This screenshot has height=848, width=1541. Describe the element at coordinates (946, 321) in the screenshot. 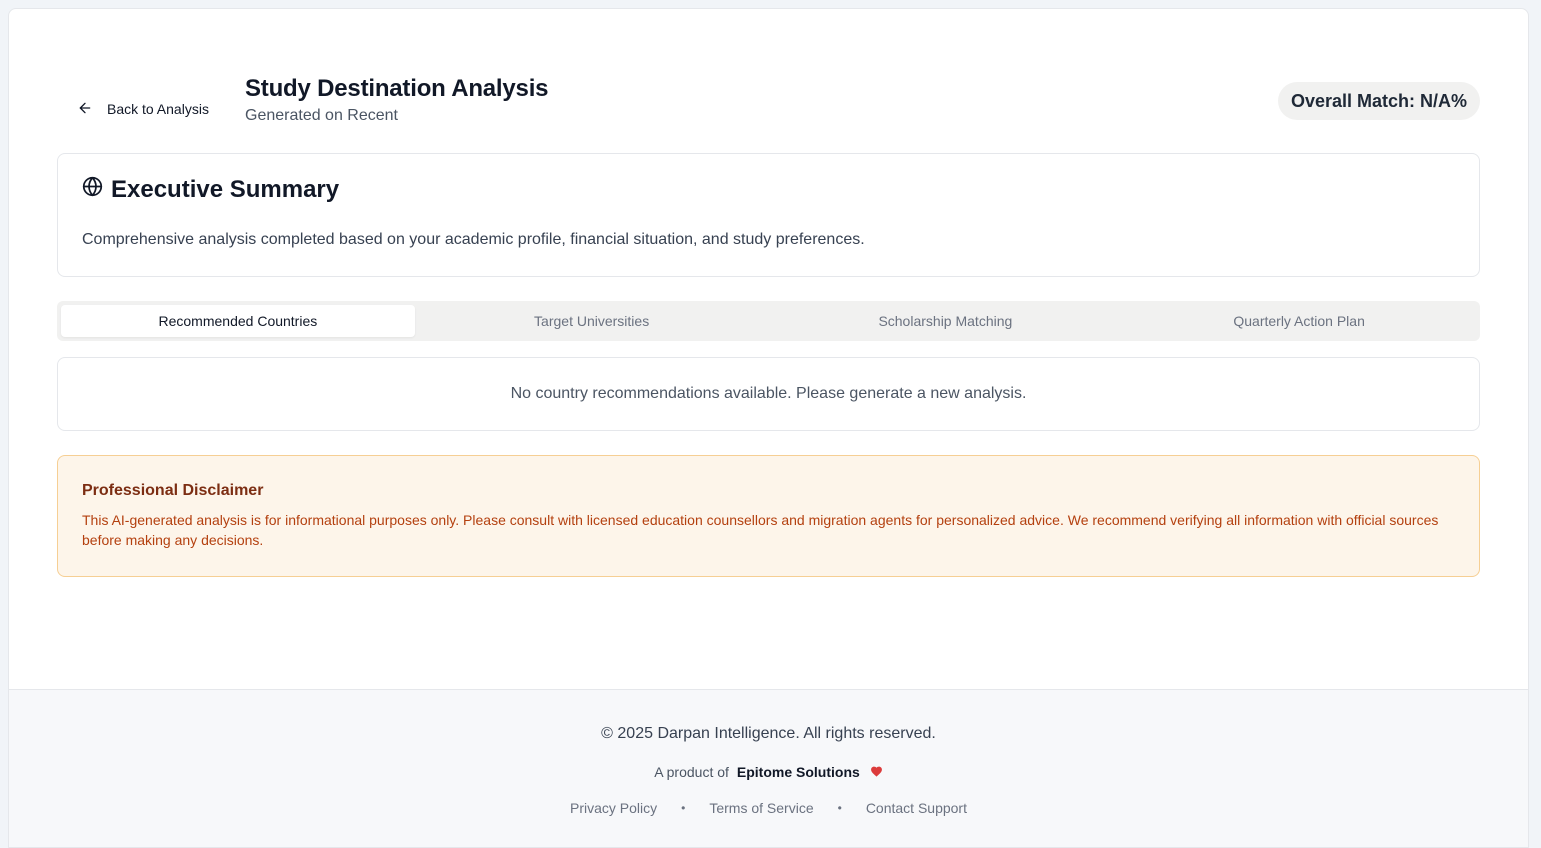

I see `tab-scholarship-matching: Scholarship Matching` at that location.